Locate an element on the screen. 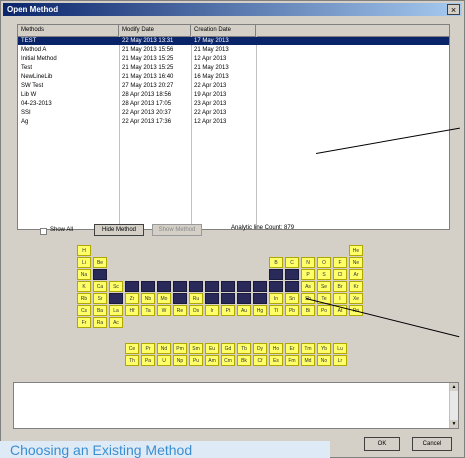  cancel-button: Cancel is located at coordinates (432, 444).